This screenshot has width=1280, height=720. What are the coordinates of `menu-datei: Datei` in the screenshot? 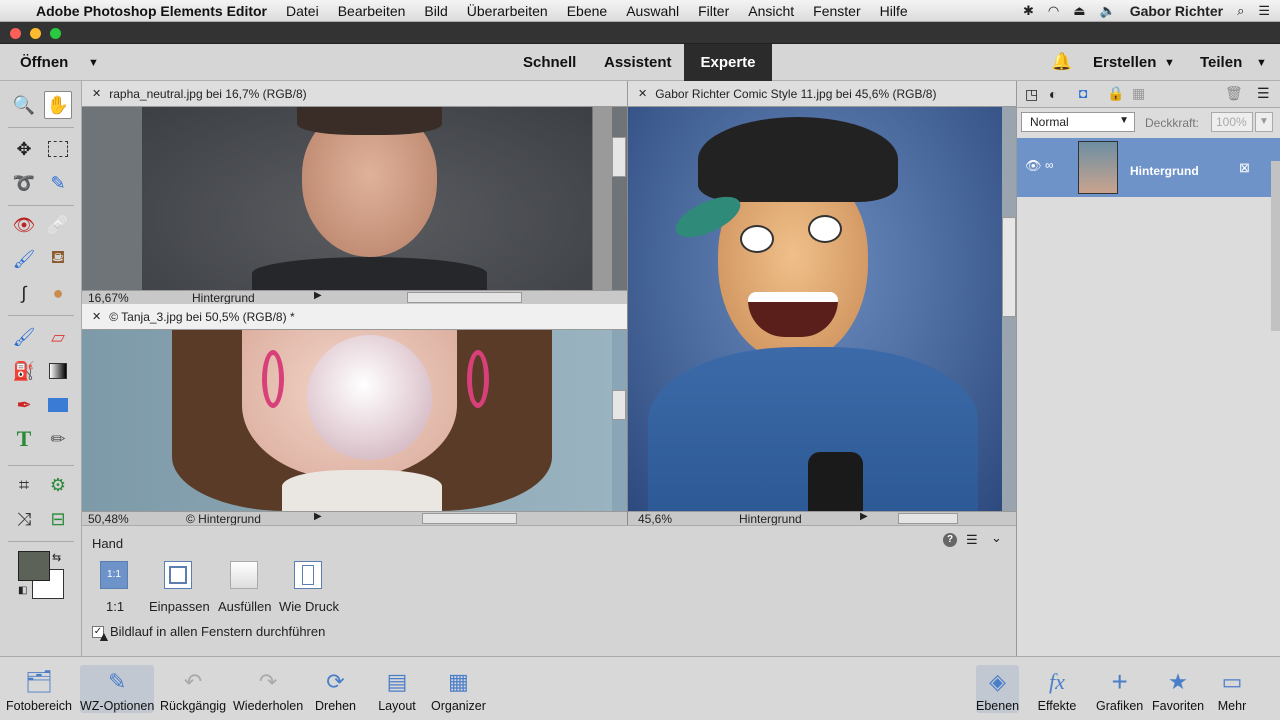 It's located at (302, 11).